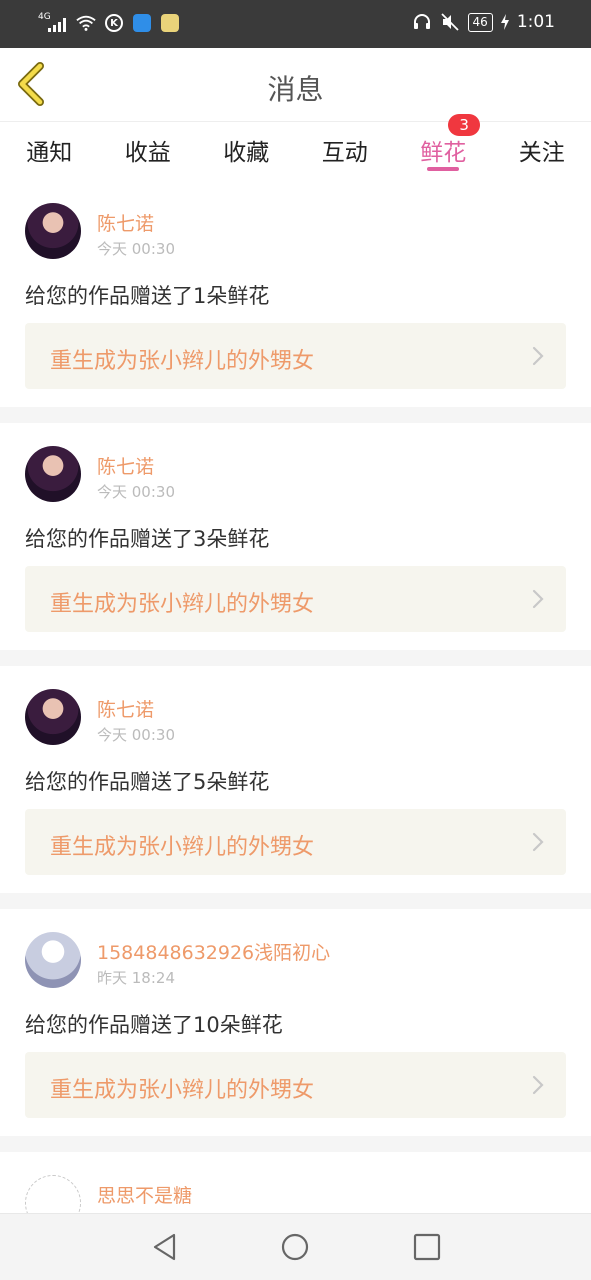  What do you see at coordinates (422, 22) in the screenshot?
I see `headset-icon` at bounding box center [422, 22].